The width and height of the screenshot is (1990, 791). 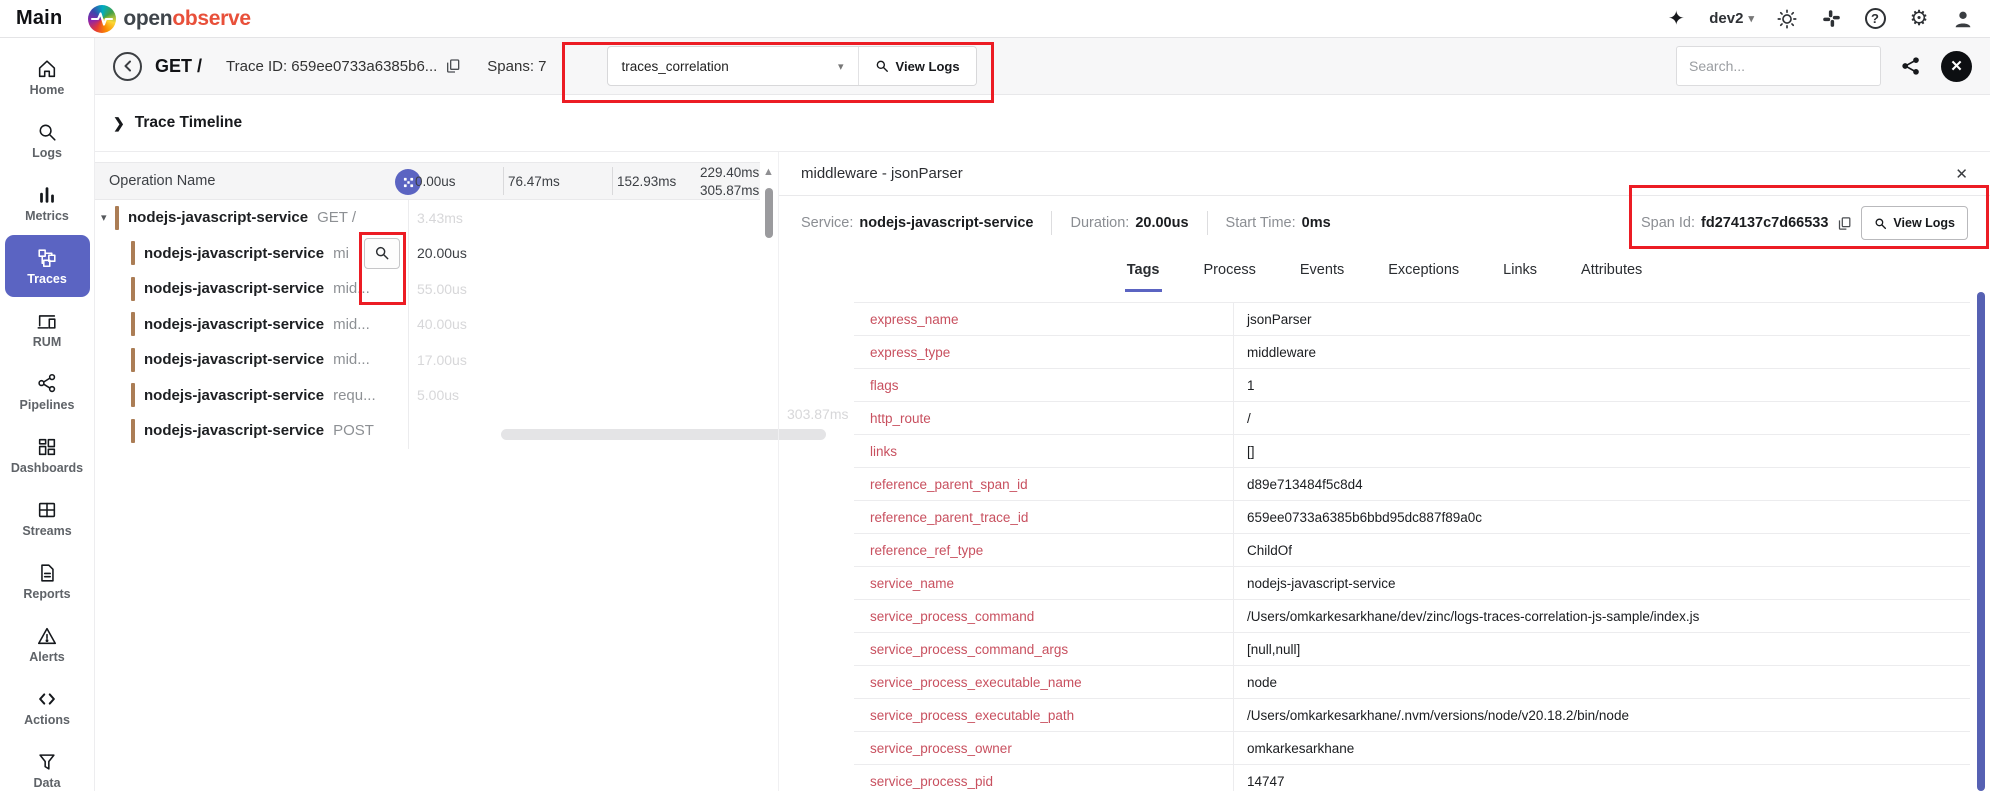 What do you see at coordinates (647, 181) in the screenshot?
I see `tick-label: 152.93ms` at bounding box center [647, 181].